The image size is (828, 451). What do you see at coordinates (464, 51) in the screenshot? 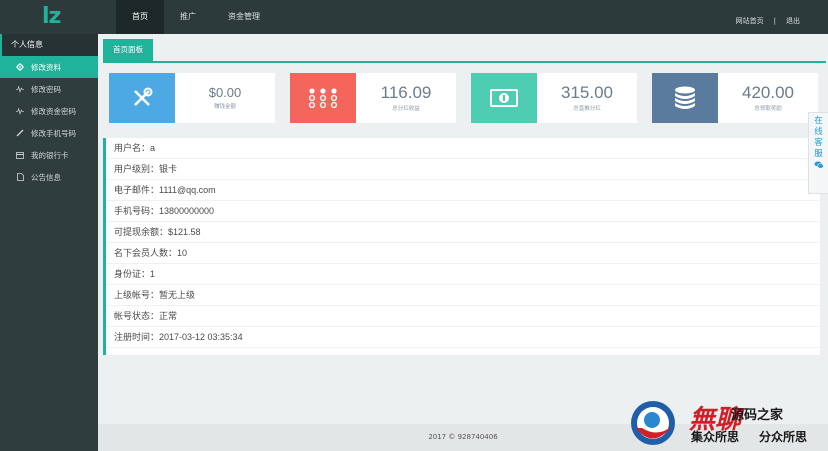
I see `tab-bar: 首页面板` at bounding box center [464, 51].